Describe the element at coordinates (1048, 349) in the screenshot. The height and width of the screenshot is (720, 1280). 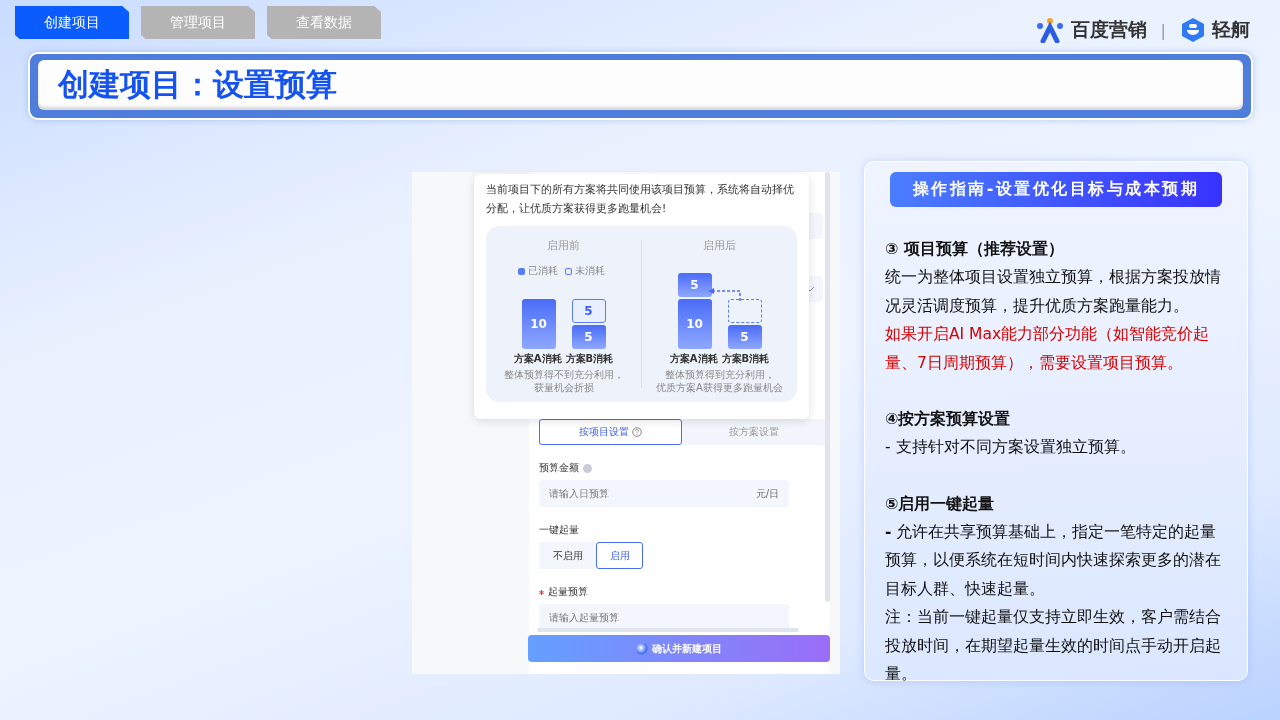
I see `paragraph: 如果开启AI Max能力部分功能（如智能竞价起量、7日周期预算），需要设置项目预算。` at that location.